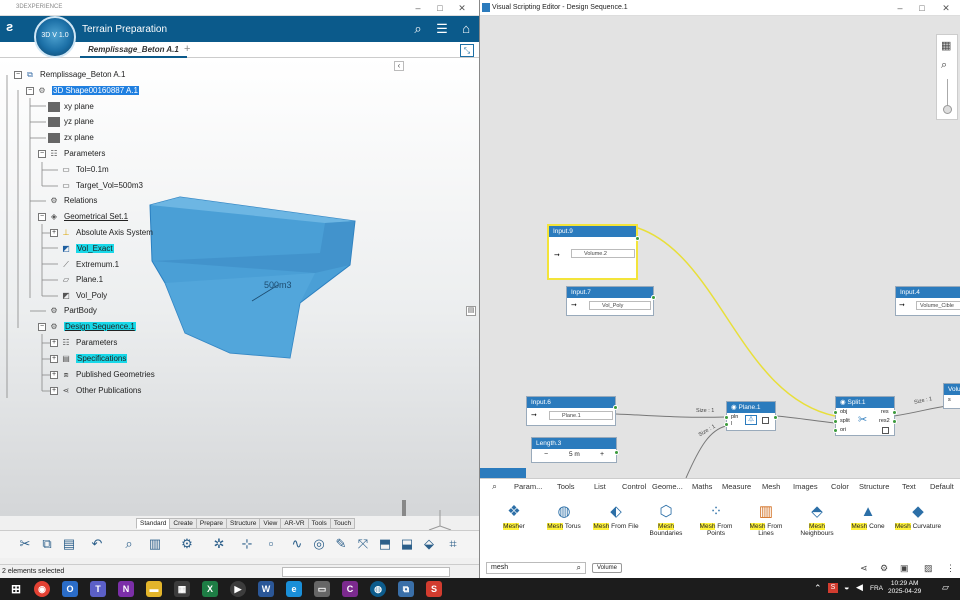 This screenshot has height=600, width=960. I want to click on node-field: Volume.2, so click(603, 253).